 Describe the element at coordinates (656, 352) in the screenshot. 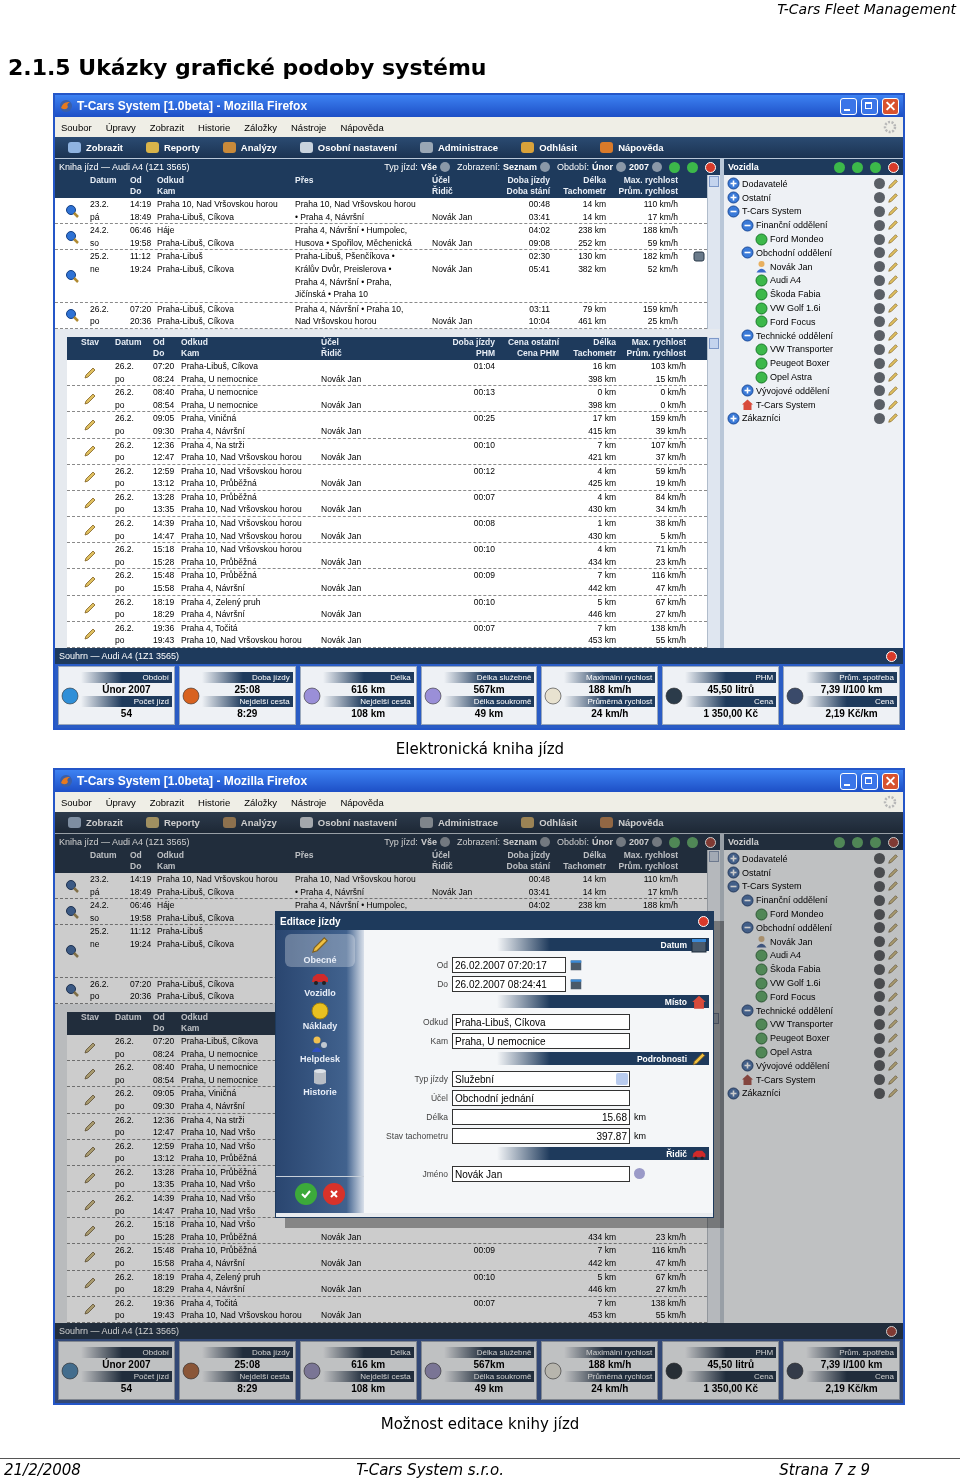

I see `column-header: Prům. rychlost` at that location.